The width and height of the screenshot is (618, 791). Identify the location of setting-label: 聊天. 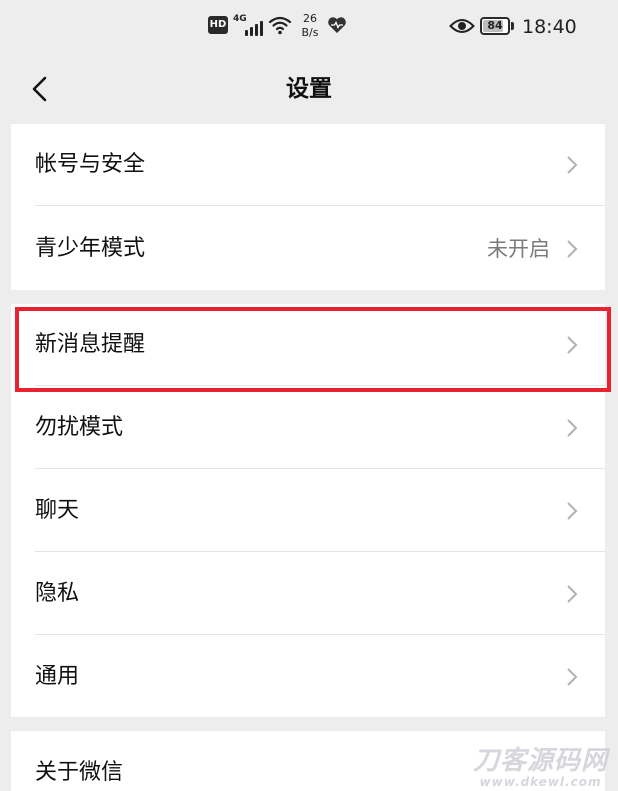
(57, 510).